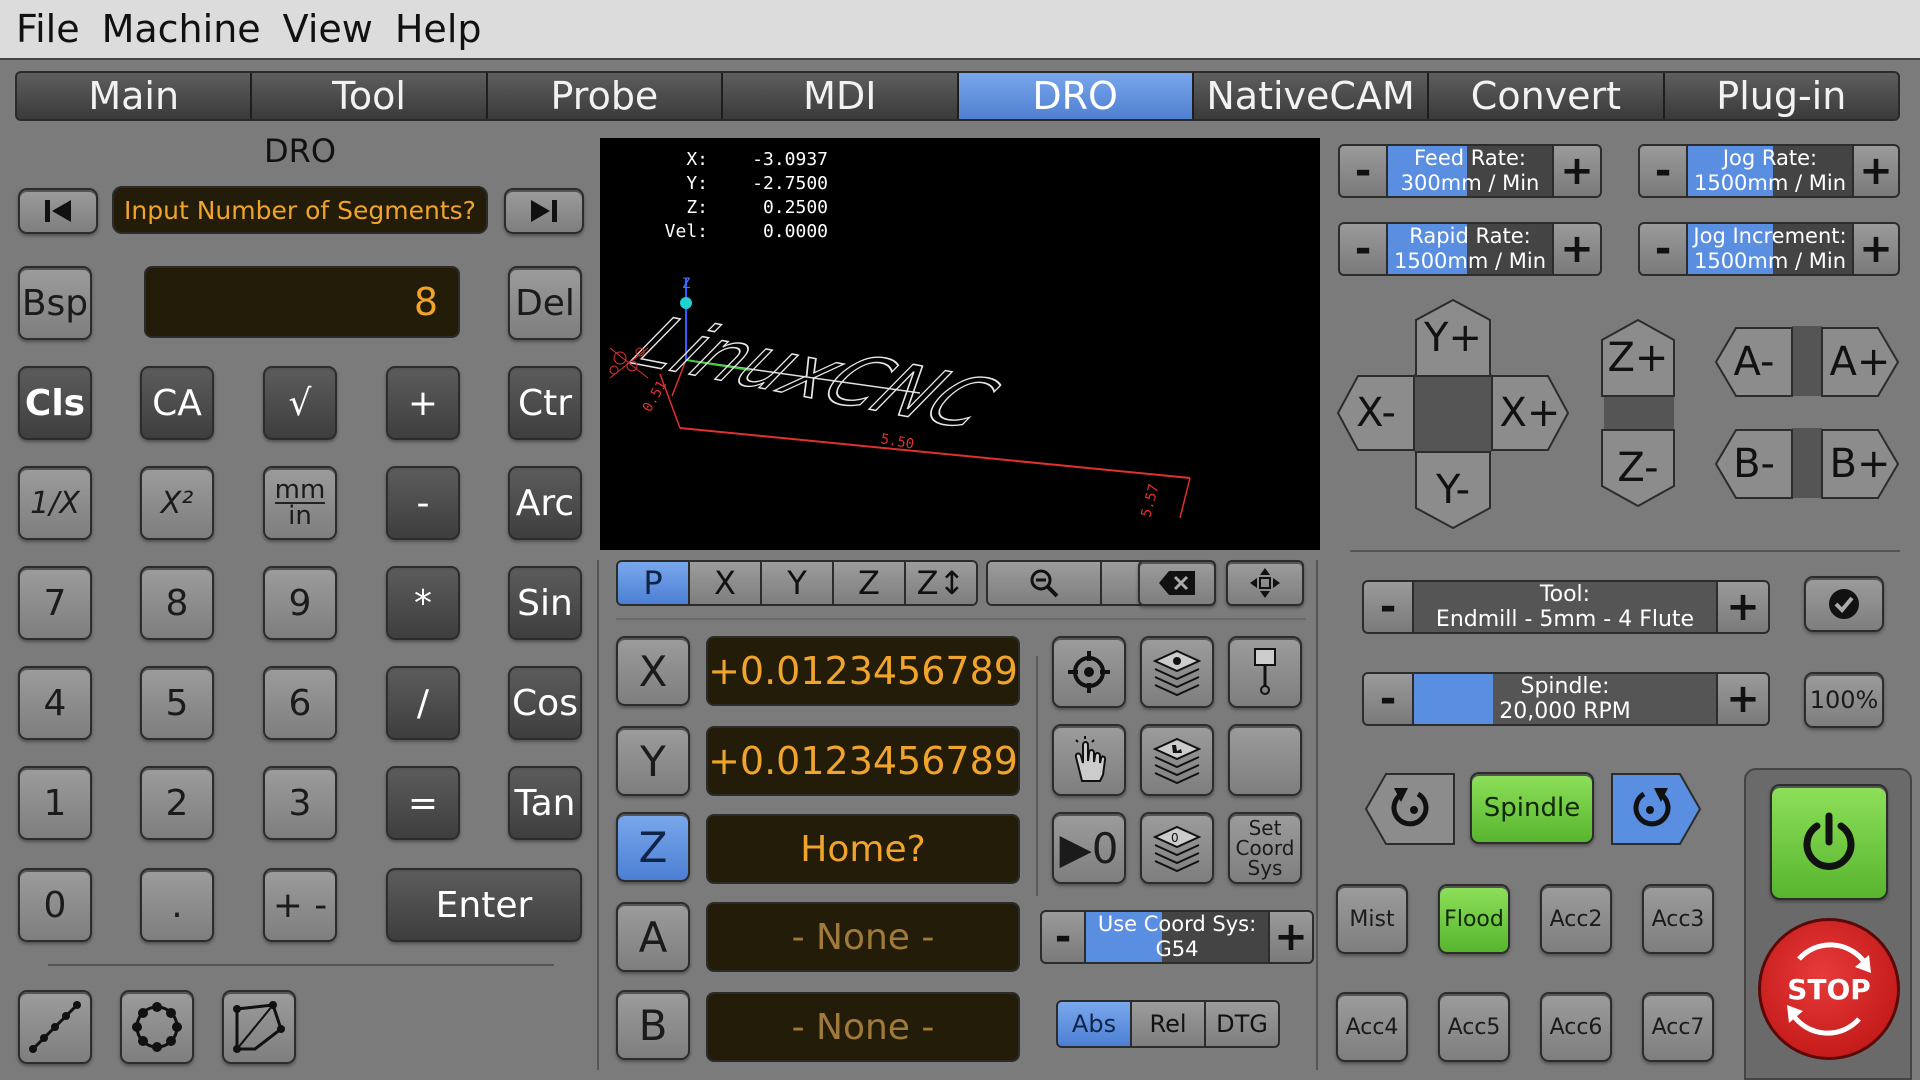 This screenshot has height=1080, width=1920. Describe the element at coordinates (1743, 607) in the screenshot. I see `tool-plus-button: +` at that location.